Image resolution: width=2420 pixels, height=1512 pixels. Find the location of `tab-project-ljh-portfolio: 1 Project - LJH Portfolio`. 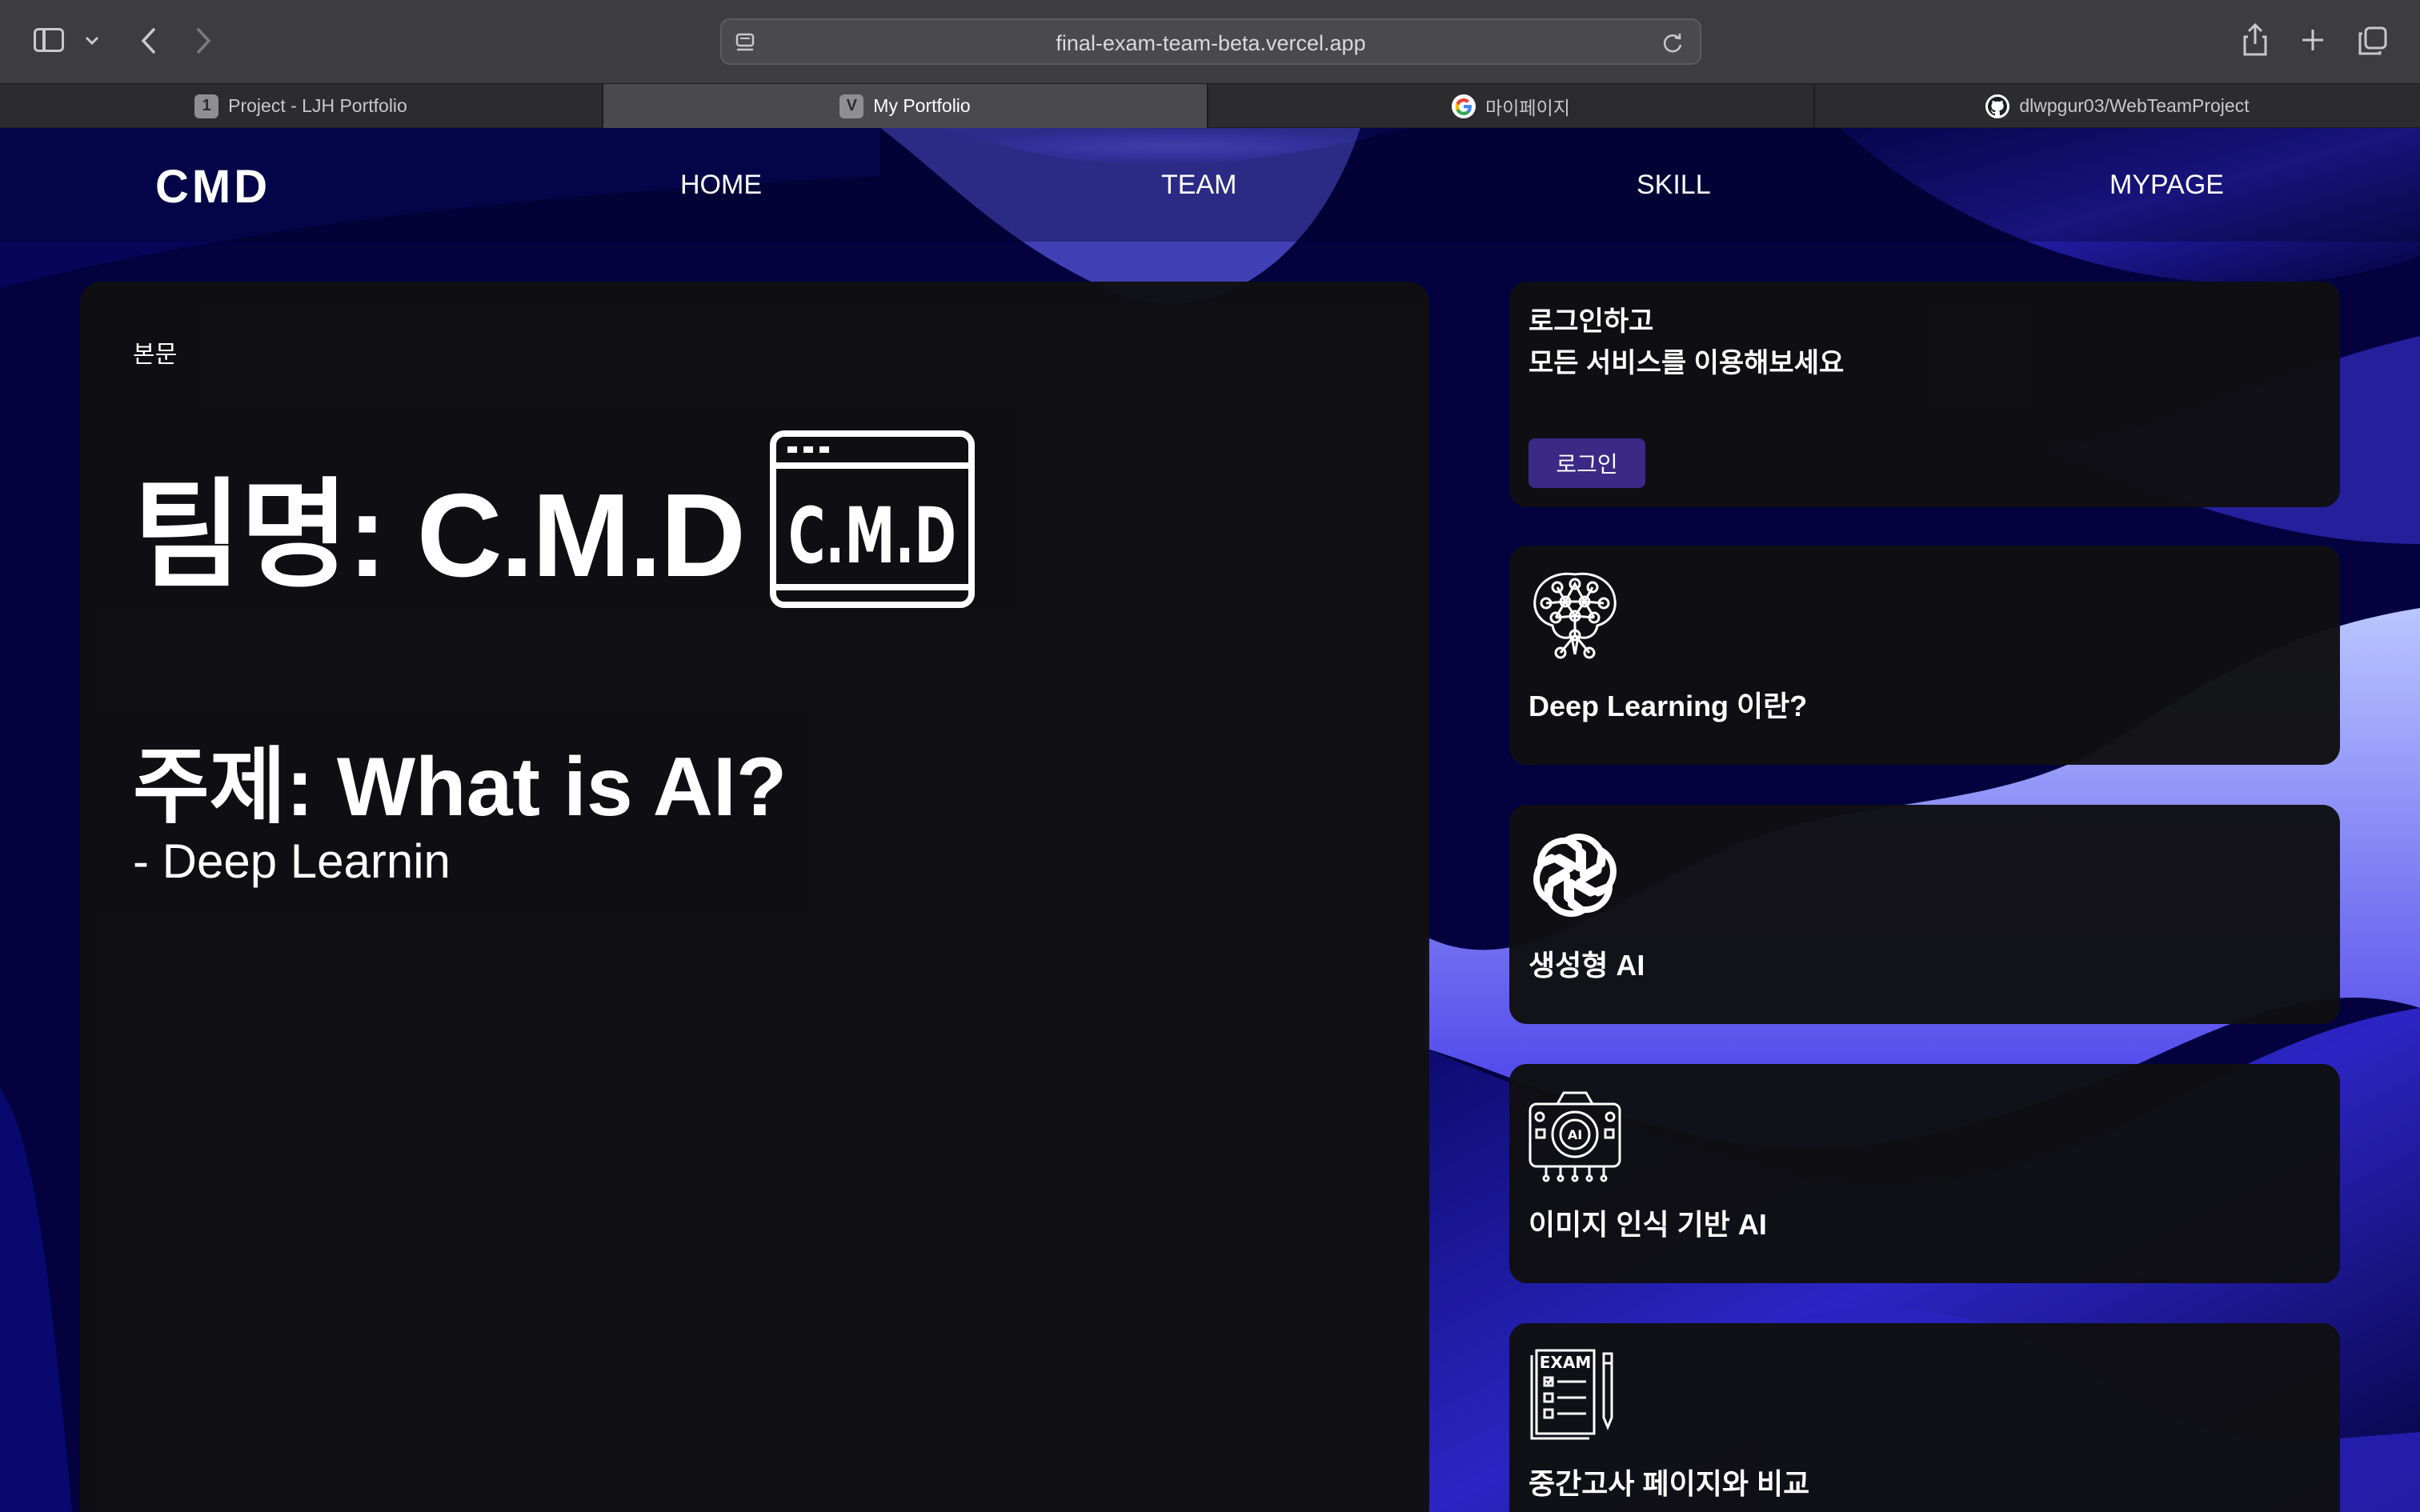

tab-project-ljh-portfolio: 1 Project - LJH Portfolio is located at coordinates (301, 106).